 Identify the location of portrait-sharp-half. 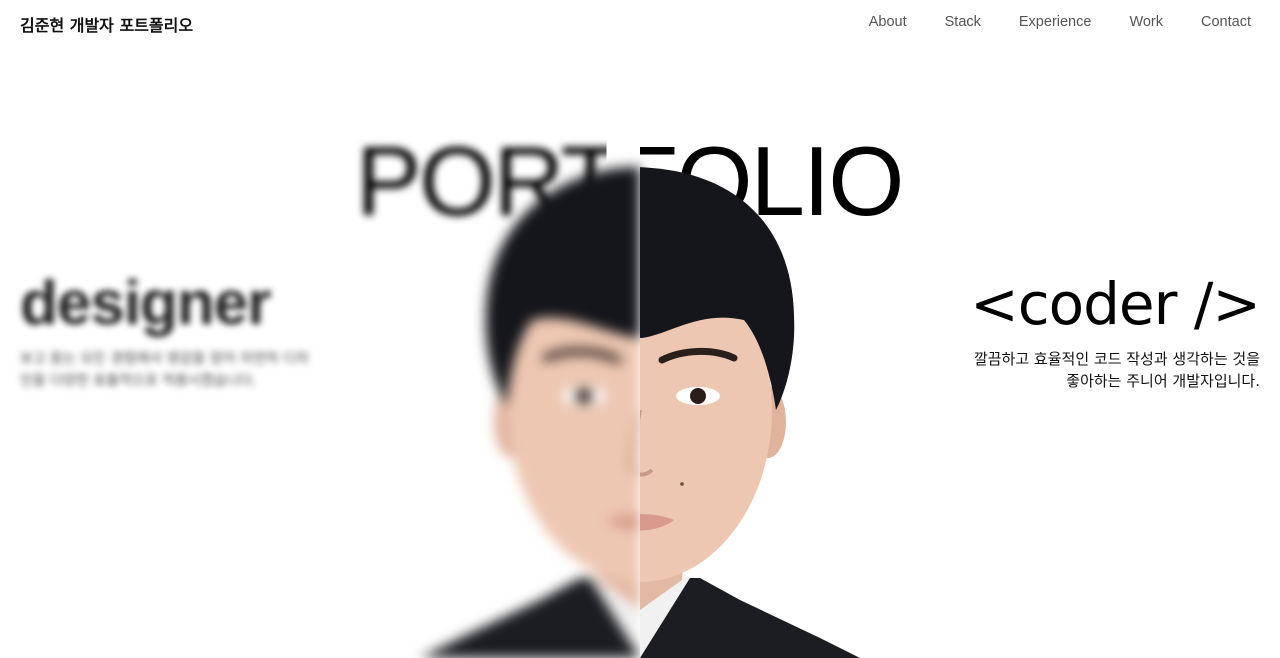
(750, 409).